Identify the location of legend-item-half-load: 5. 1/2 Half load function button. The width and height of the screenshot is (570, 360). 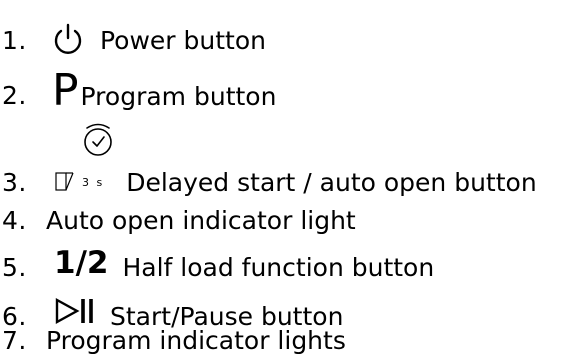
(217, 263).